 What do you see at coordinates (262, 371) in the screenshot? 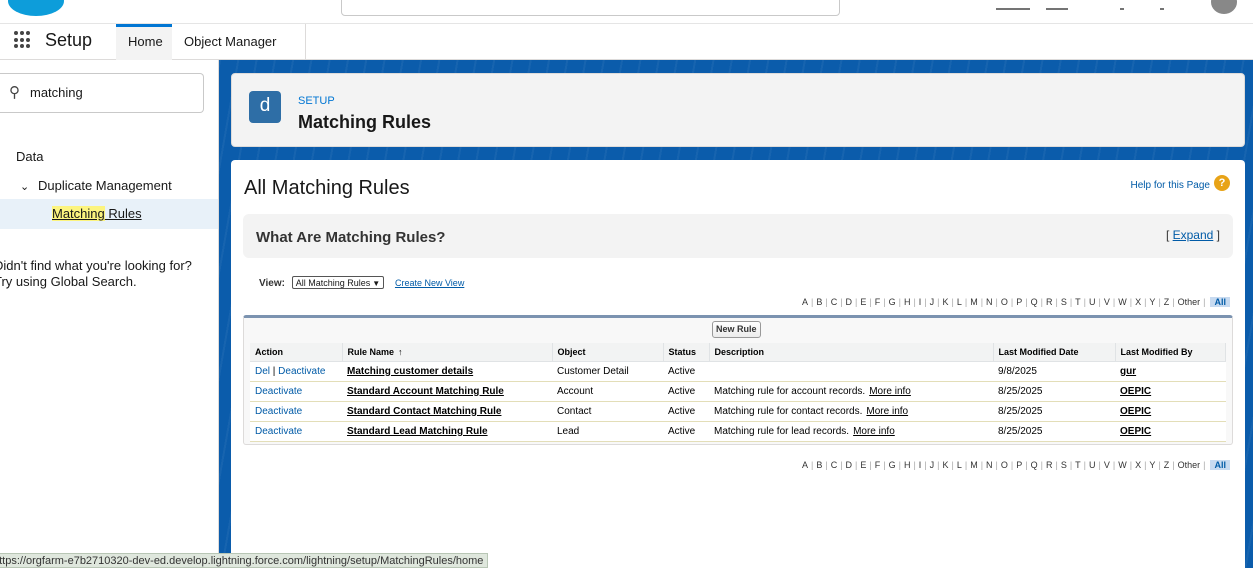
I see `delete-link: Del` at bounding box center [262, 371].